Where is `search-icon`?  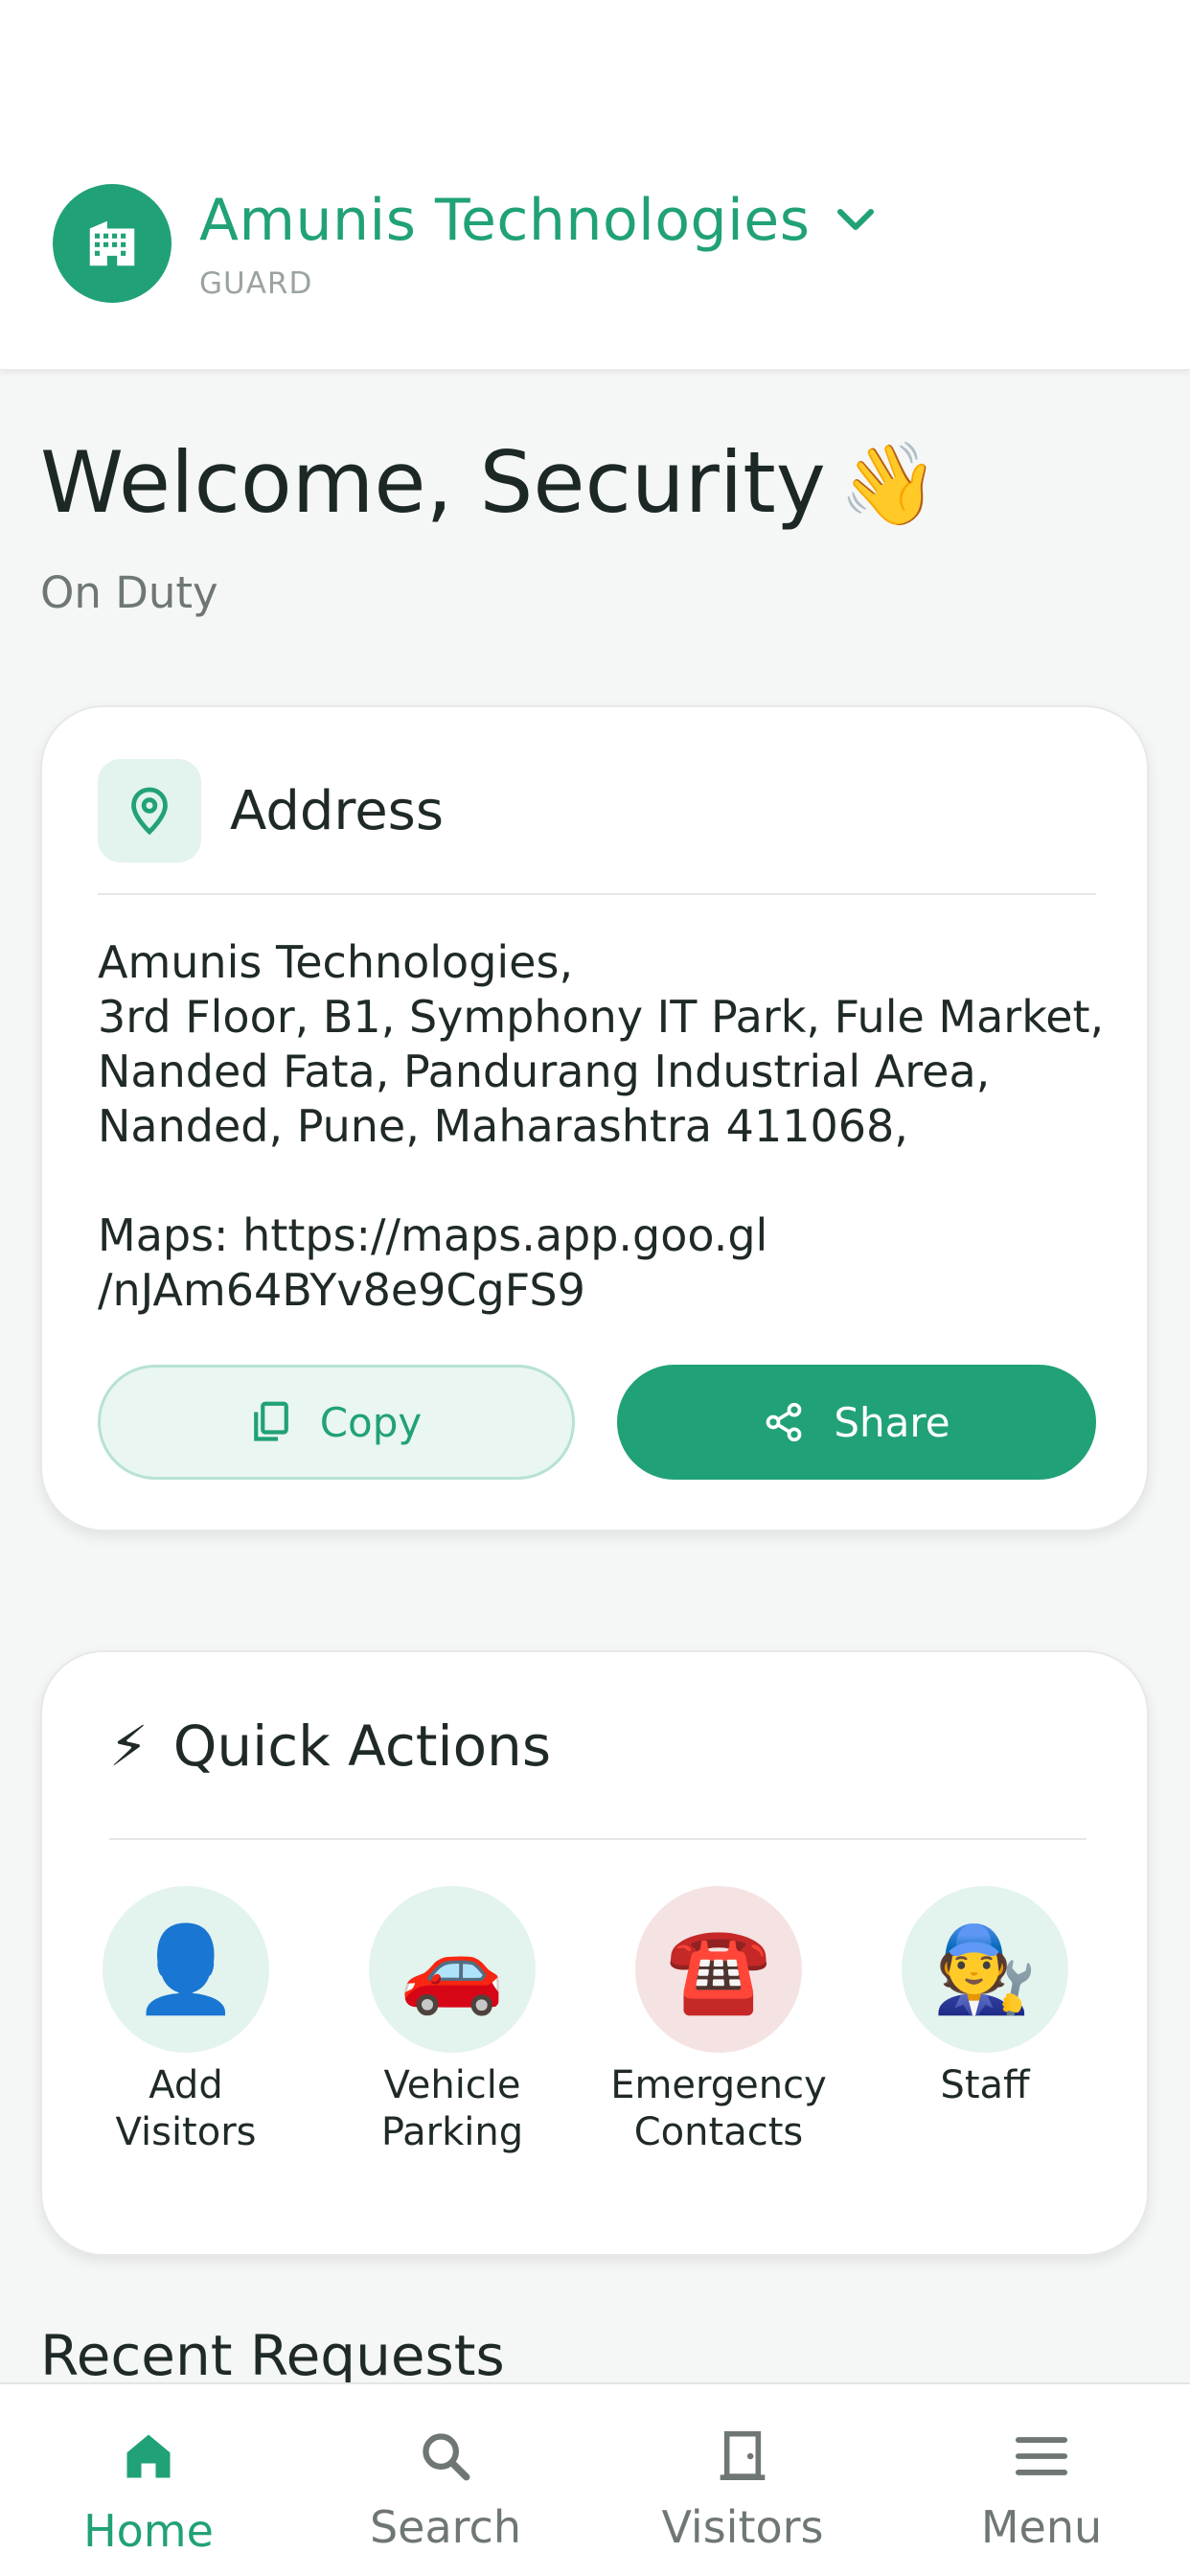
search-icon is located at coordinates (445, 2456).